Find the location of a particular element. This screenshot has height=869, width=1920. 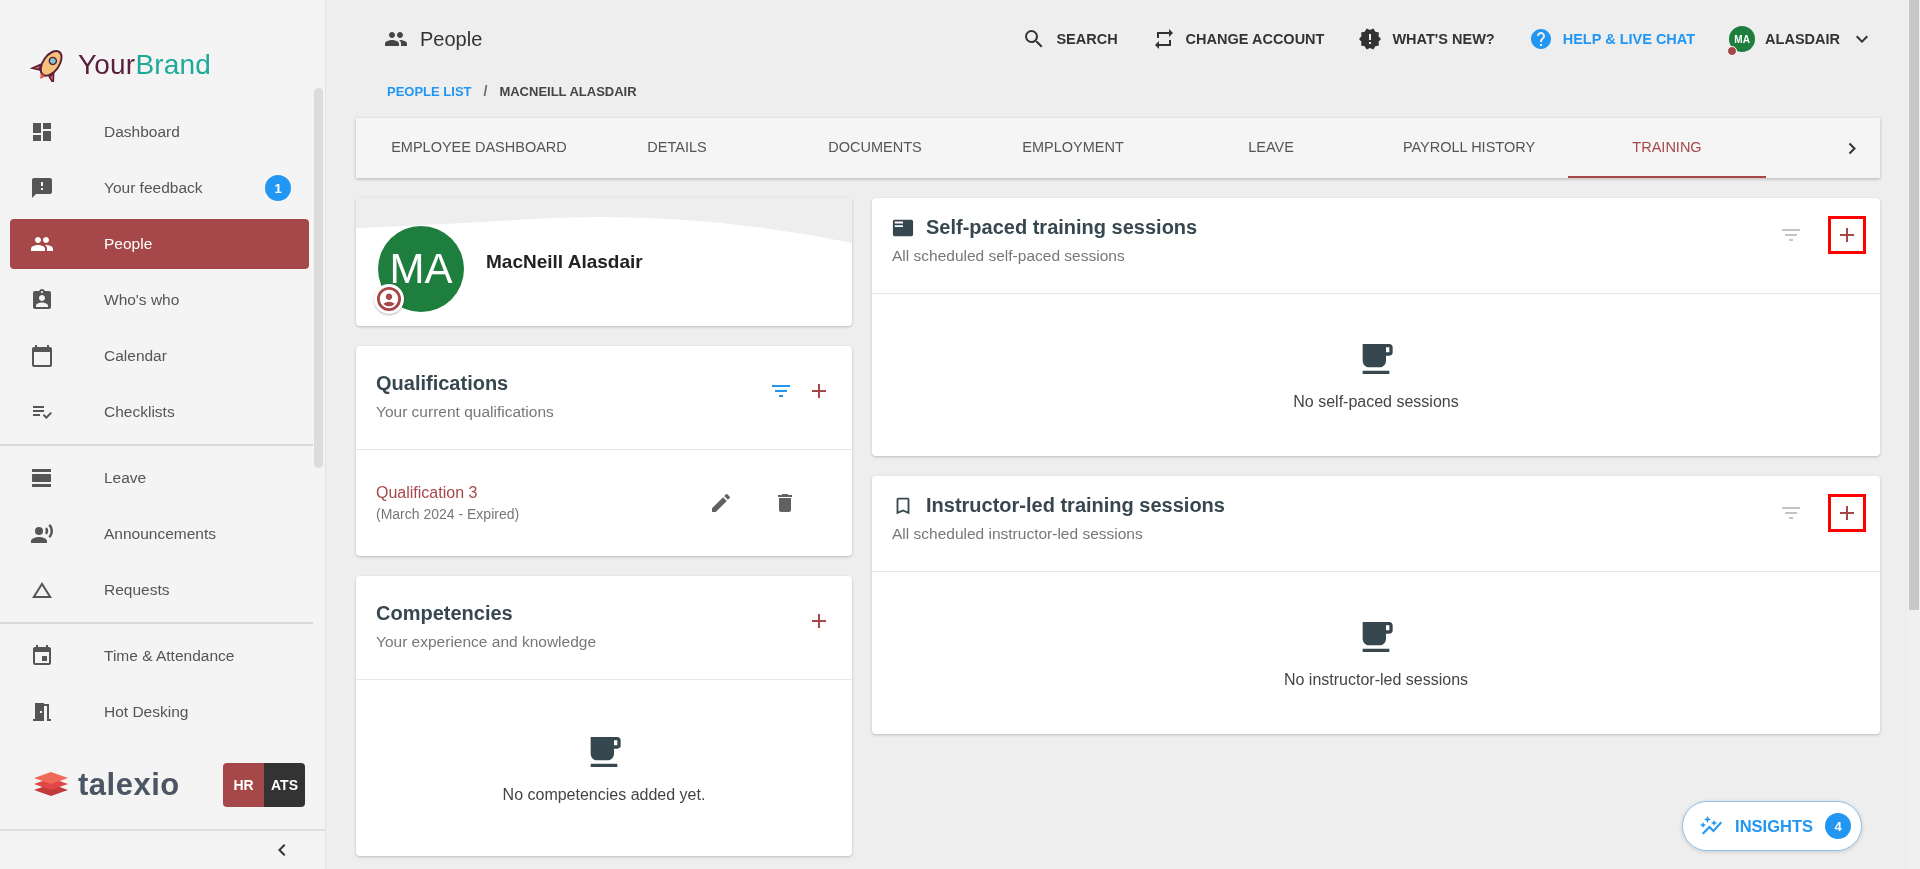

badge-icon is located at coordinates (42, 300).